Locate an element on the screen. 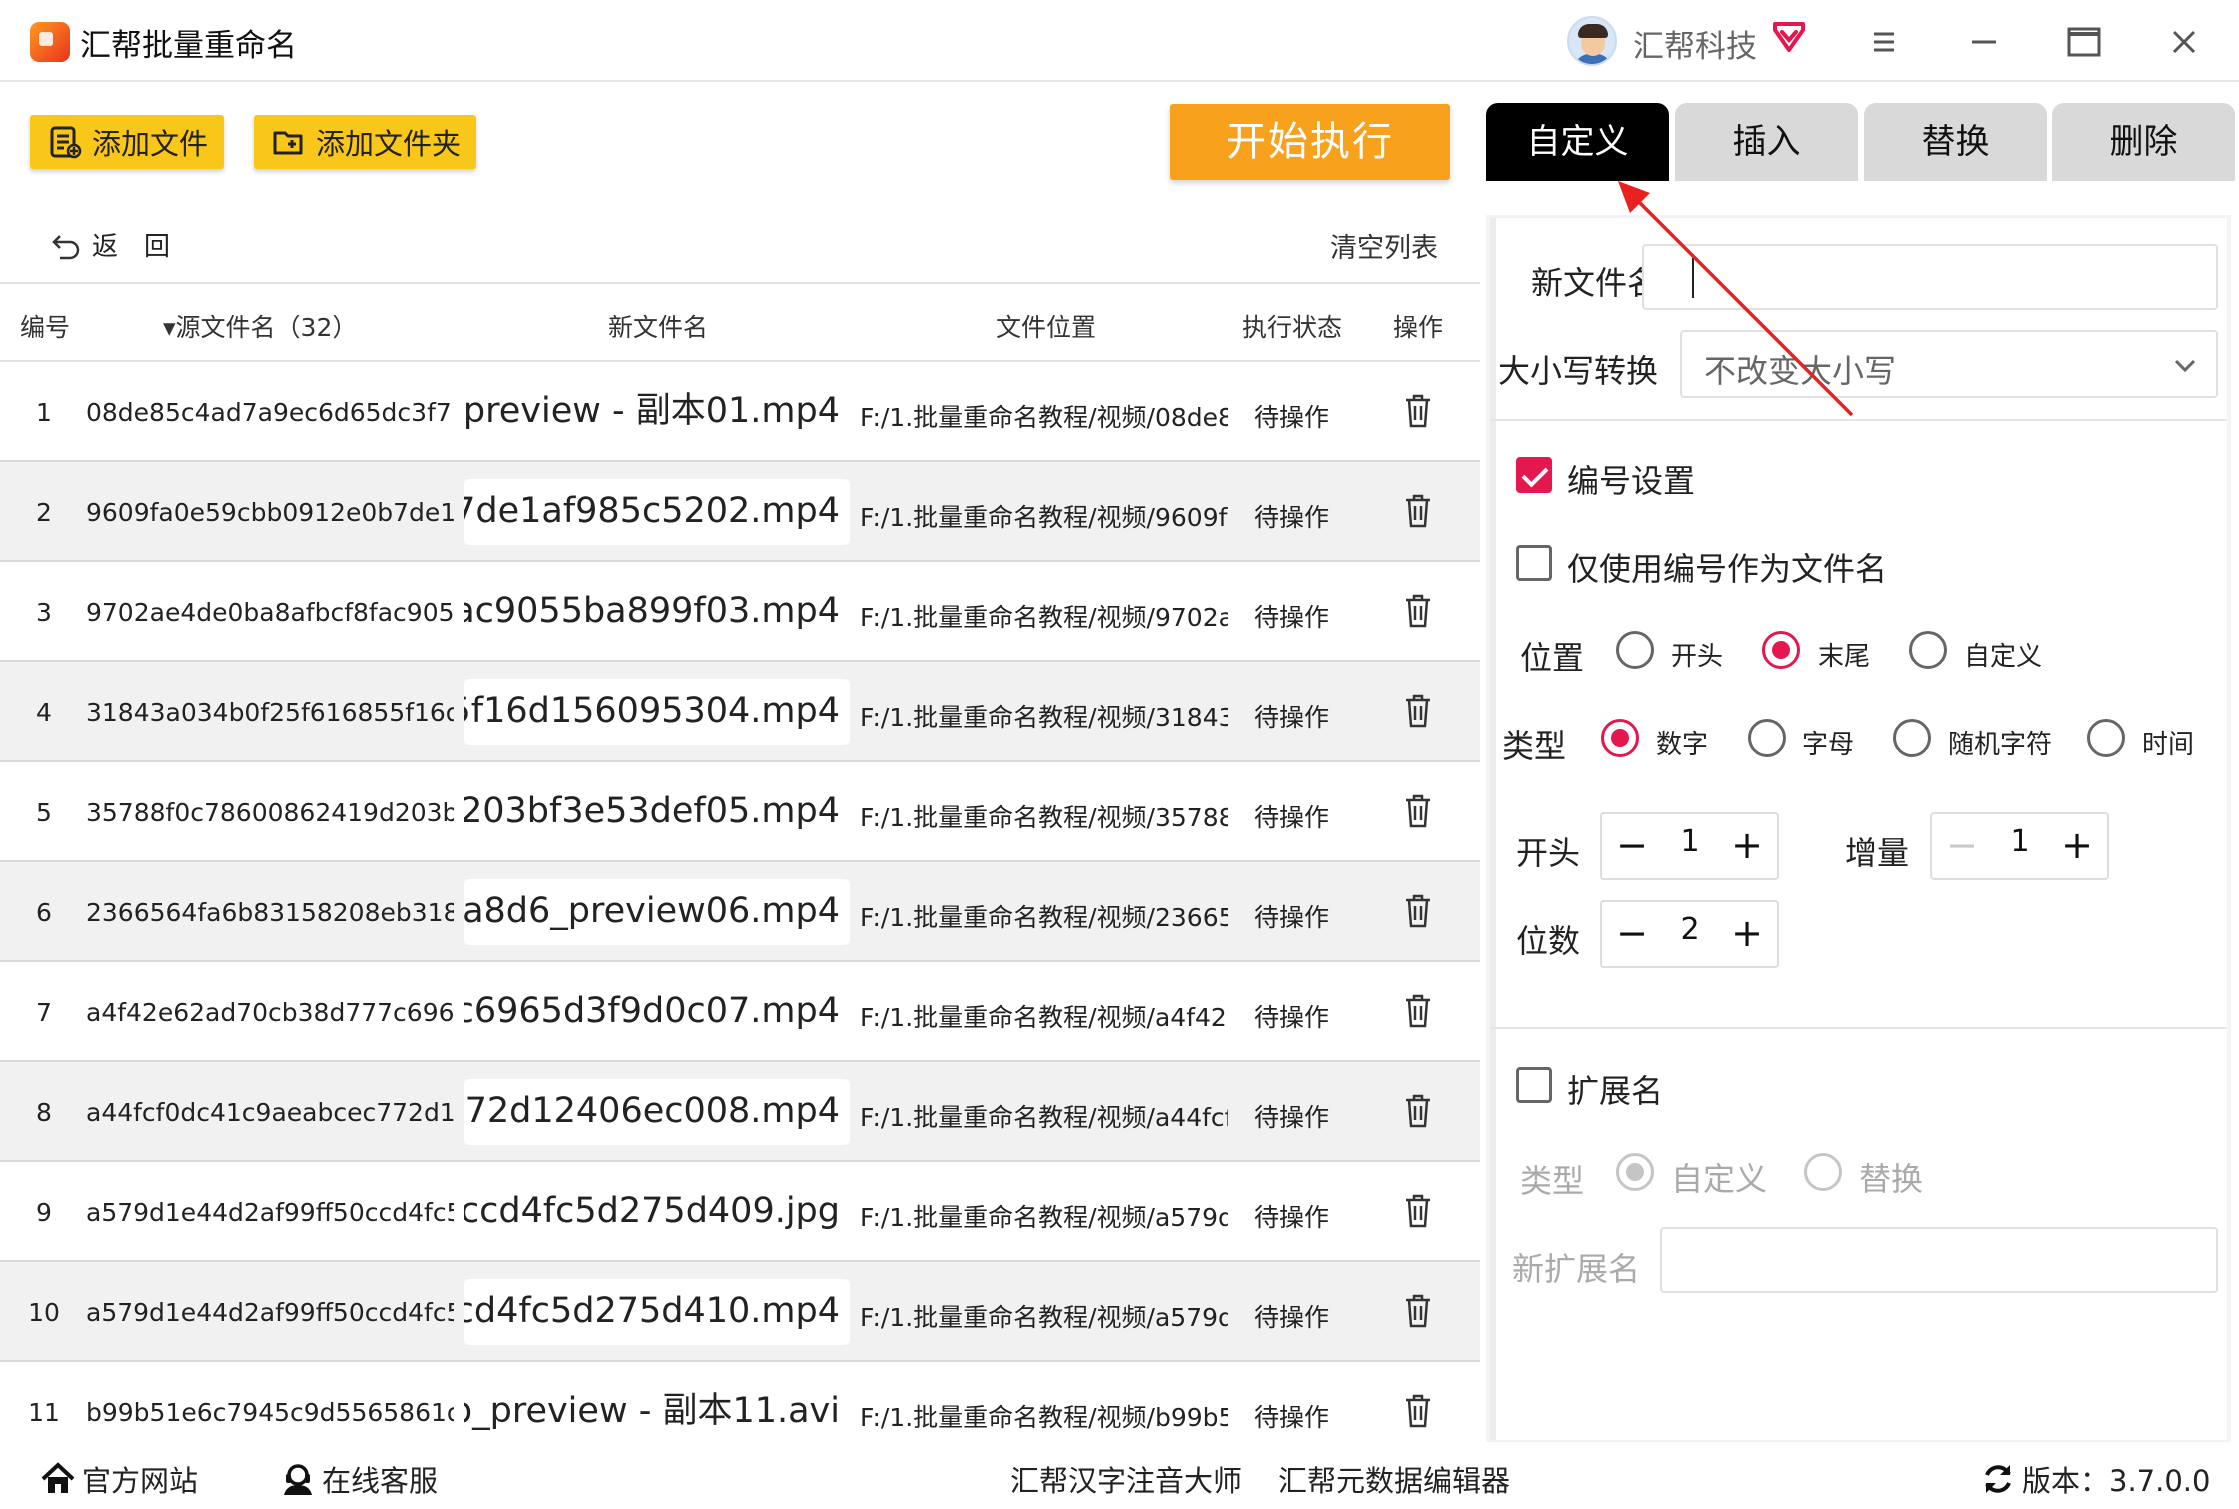  start-decrement-button: − is located at coordinates (1632, 845).